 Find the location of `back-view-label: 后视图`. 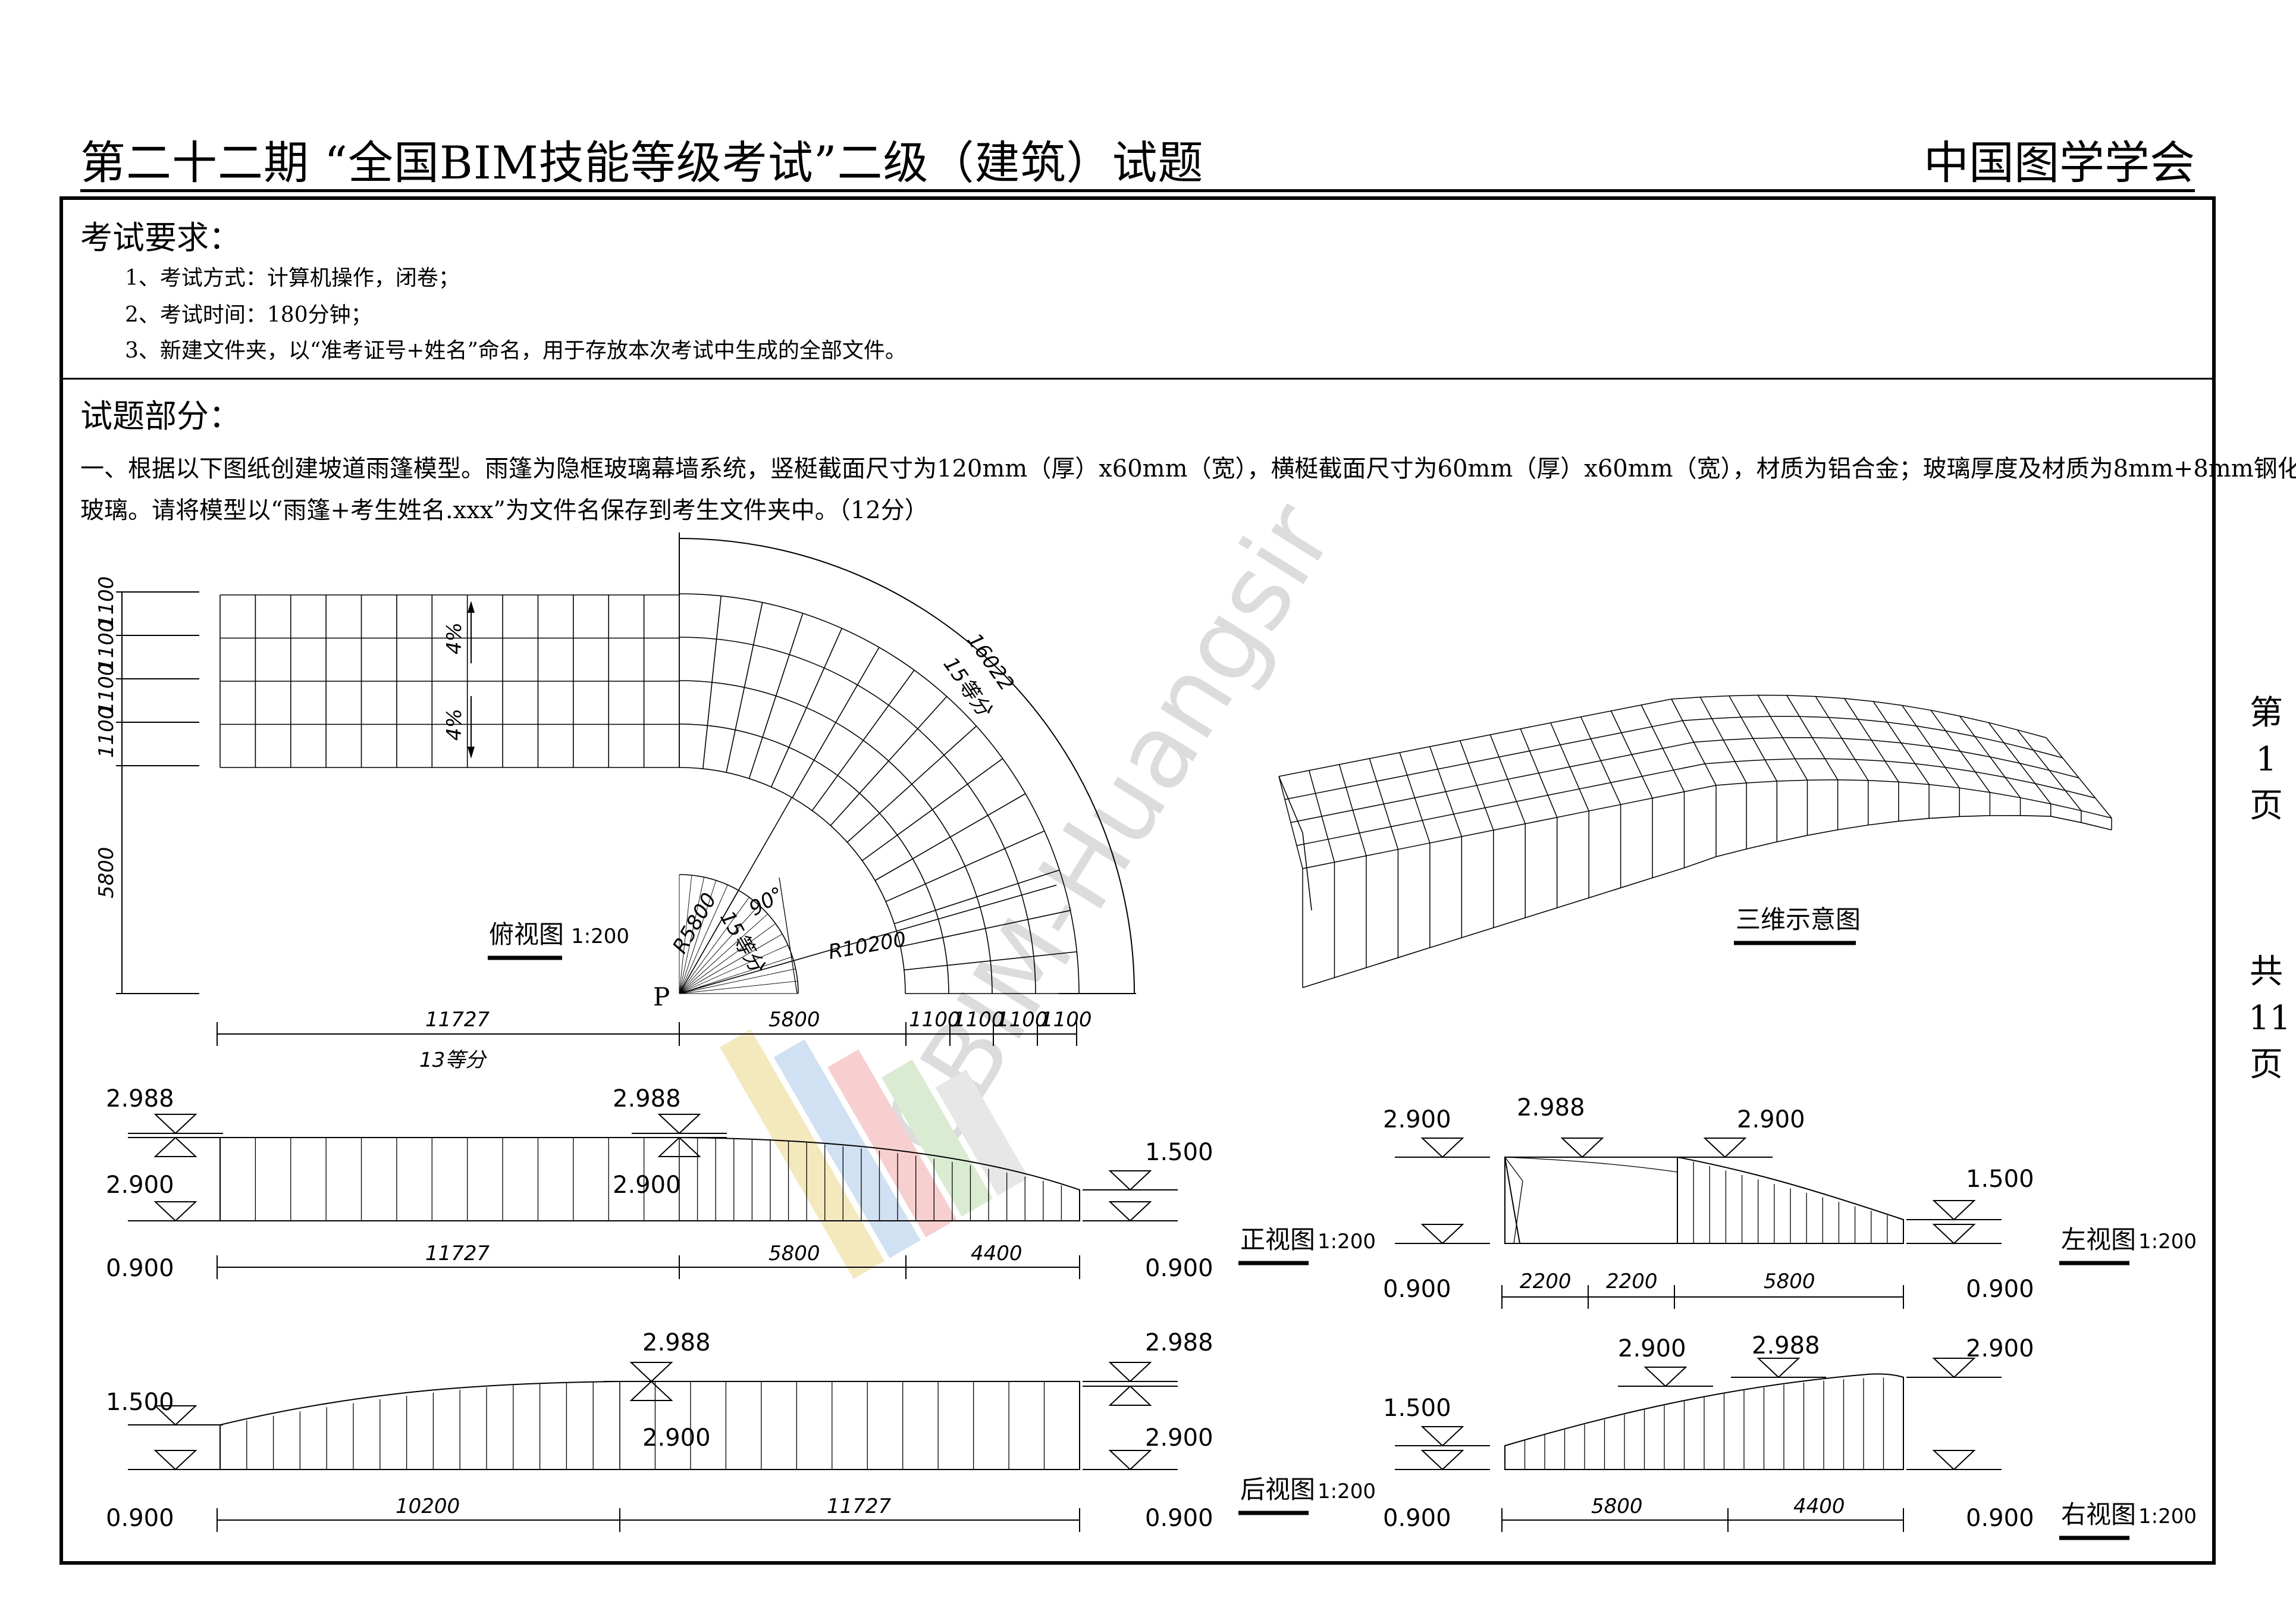

back-view-label: 后视图 is located at coordinates (1277, 1490).